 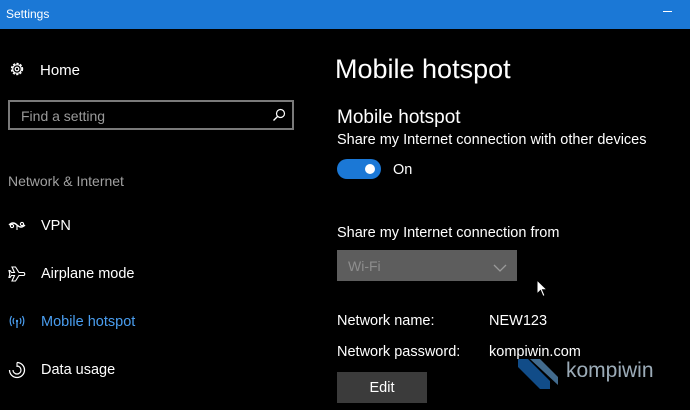 What do you see at coordinates (160, 370) in the screenshot?
I see `sidebar-item-data-usage: Data usage` at bounding box center [160, 370].